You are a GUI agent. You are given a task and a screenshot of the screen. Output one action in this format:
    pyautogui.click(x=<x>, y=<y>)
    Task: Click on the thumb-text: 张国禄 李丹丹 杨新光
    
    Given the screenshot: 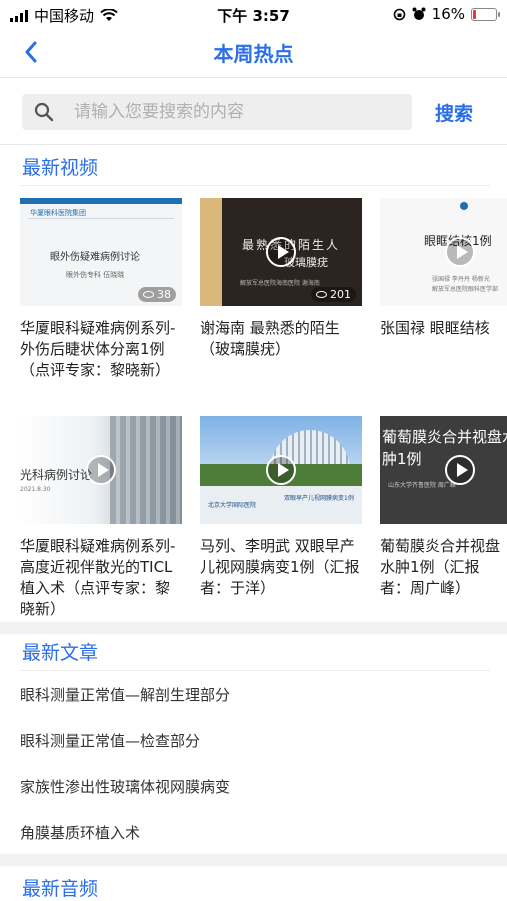 What is the action you would take?
    pyautogui.click(x=461, y=279)
    